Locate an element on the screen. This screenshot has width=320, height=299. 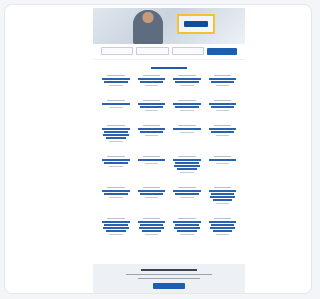
location-input is located at coordinates (187, 51).